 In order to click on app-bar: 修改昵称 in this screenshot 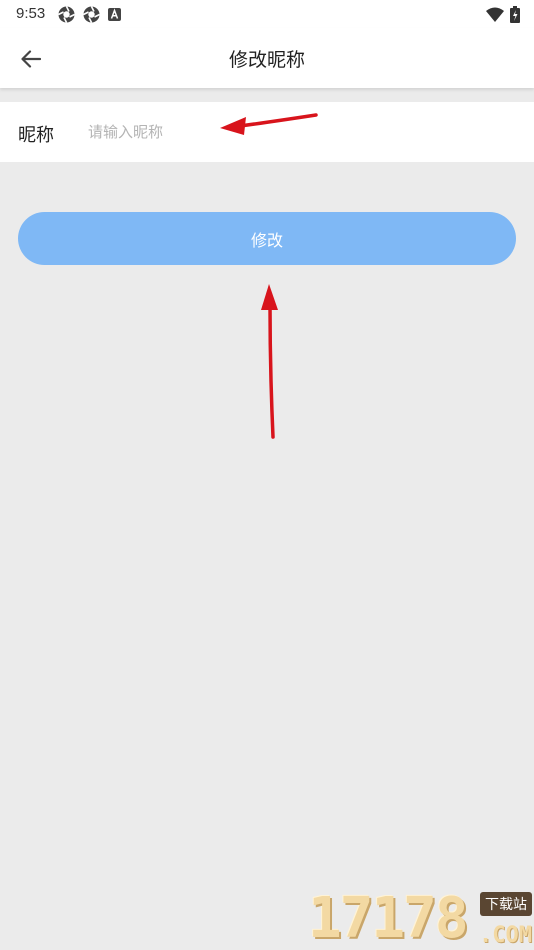, I will do `click(267, 58)`.